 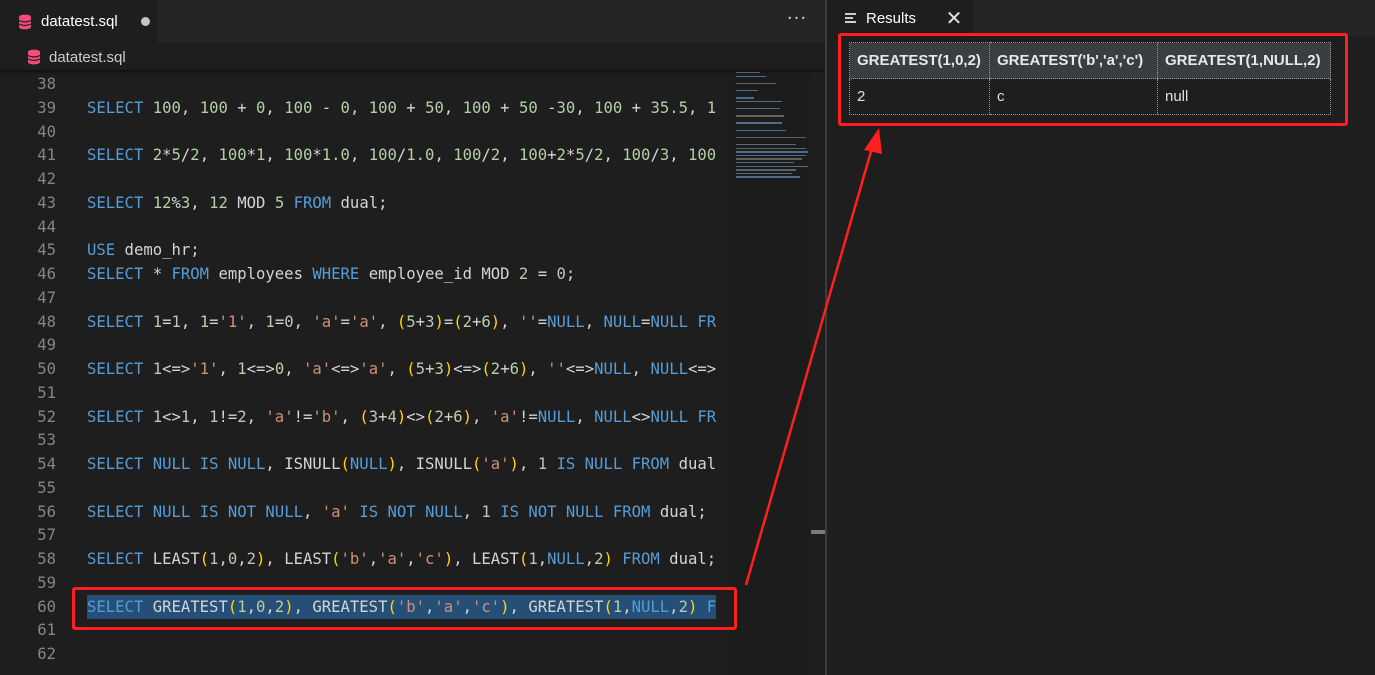 I want to click on editor-tab-bar: datatest.sql ···, so click(x=412, y=21).